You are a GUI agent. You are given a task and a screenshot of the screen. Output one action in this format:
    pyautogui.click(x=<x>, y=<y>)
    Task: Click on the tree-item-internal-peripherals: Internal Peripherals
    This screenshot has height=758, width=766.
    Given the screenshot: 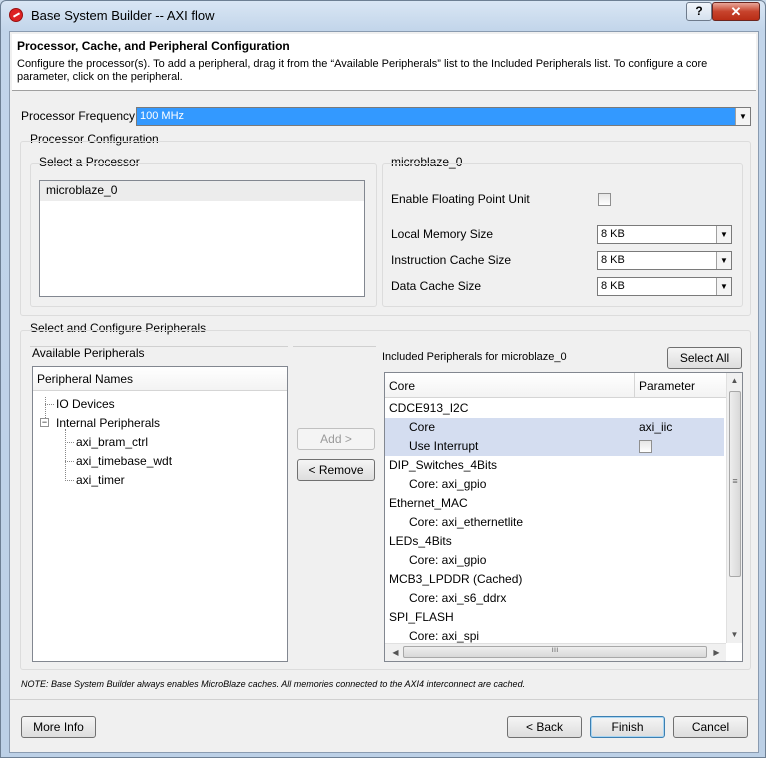 What is the action you would take?
    pyautogui.click(x=108, y=423)
    